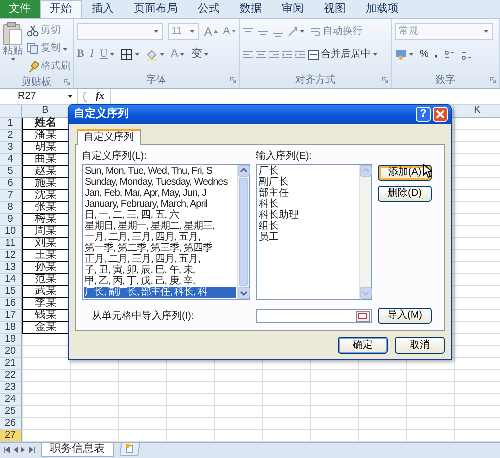 This screenshot has width=500, height=458. I want to click on row-header: 11, so click(11, 244).